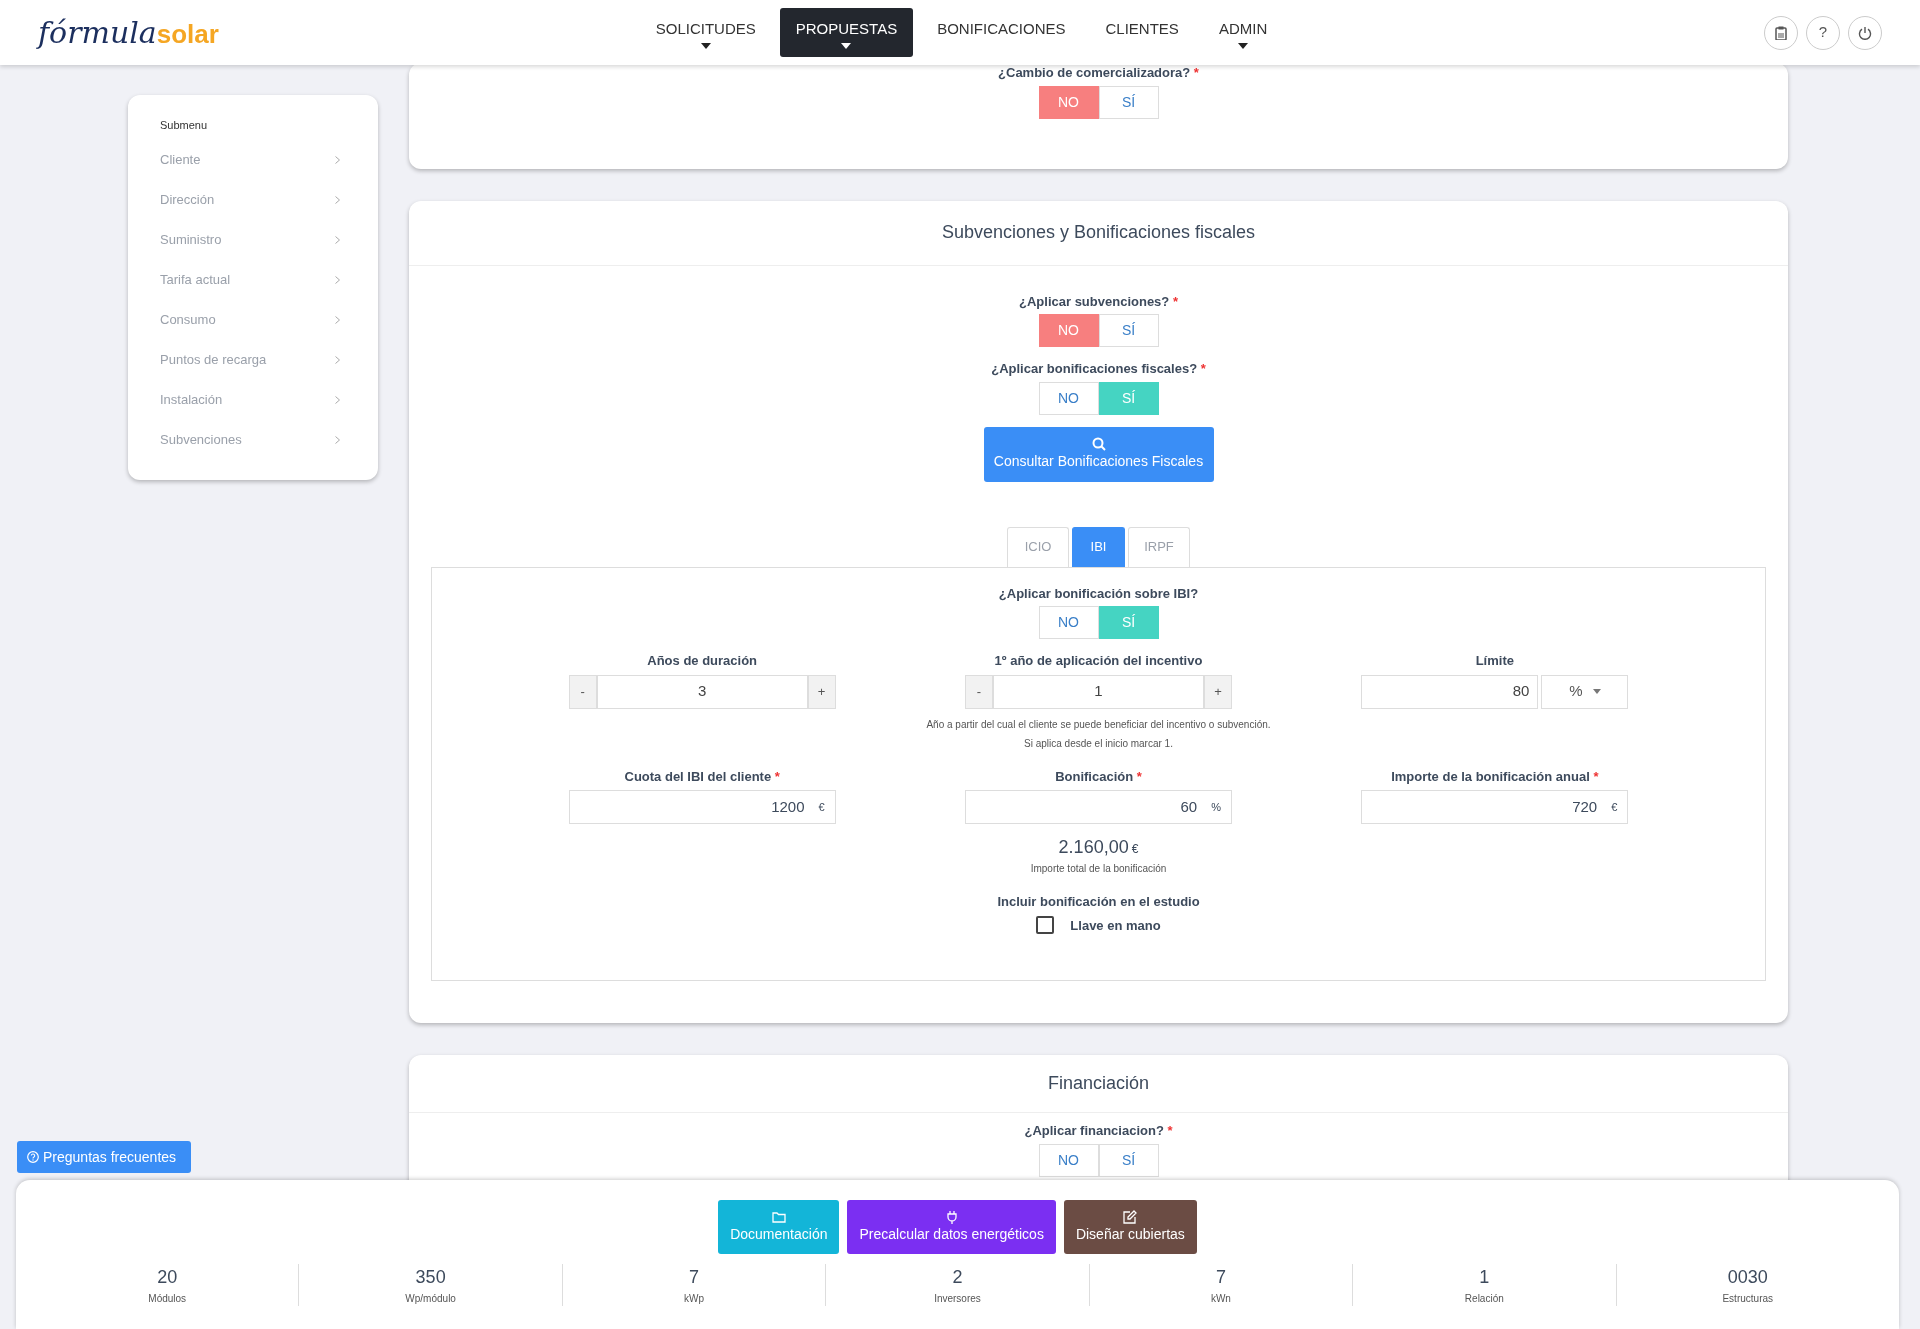 The height and width of the screenshot is (1329, 1920). What do you see at coordinates (167, 1299) in the screenshot?
I see `stat-label: Módulos` at bounding box center [167, 1299].